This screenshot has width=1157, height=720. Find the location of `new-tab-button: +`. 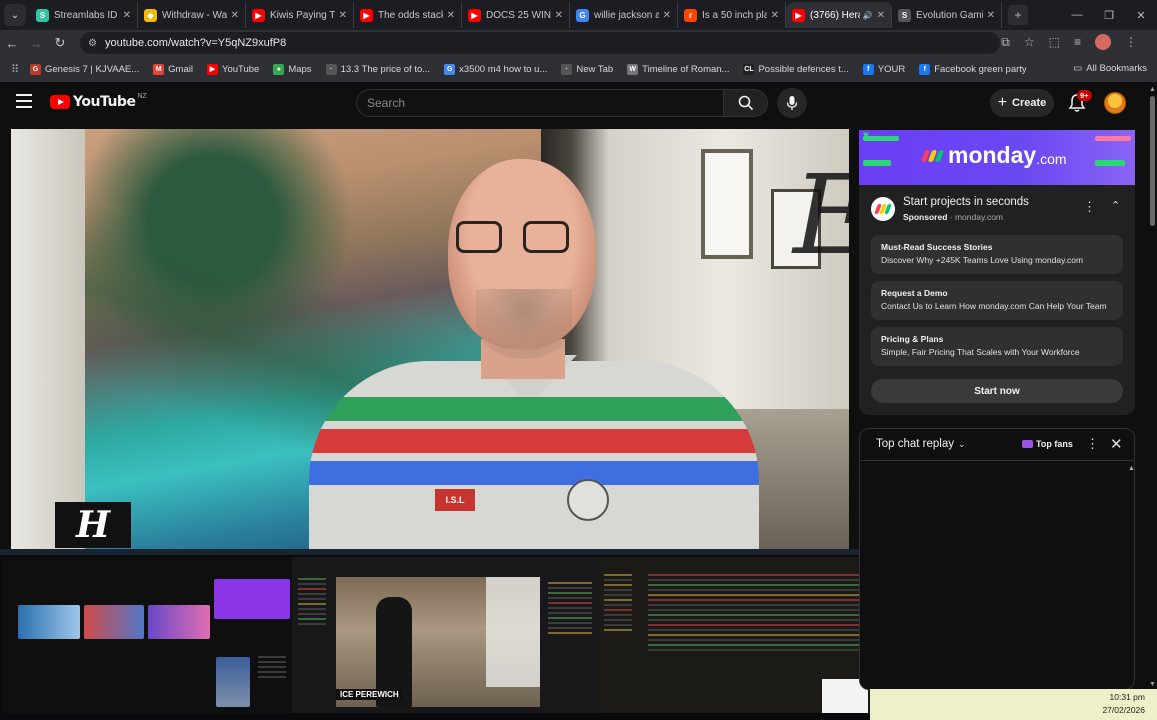

new-tab-button: + is located at coordinates (1018, 15).